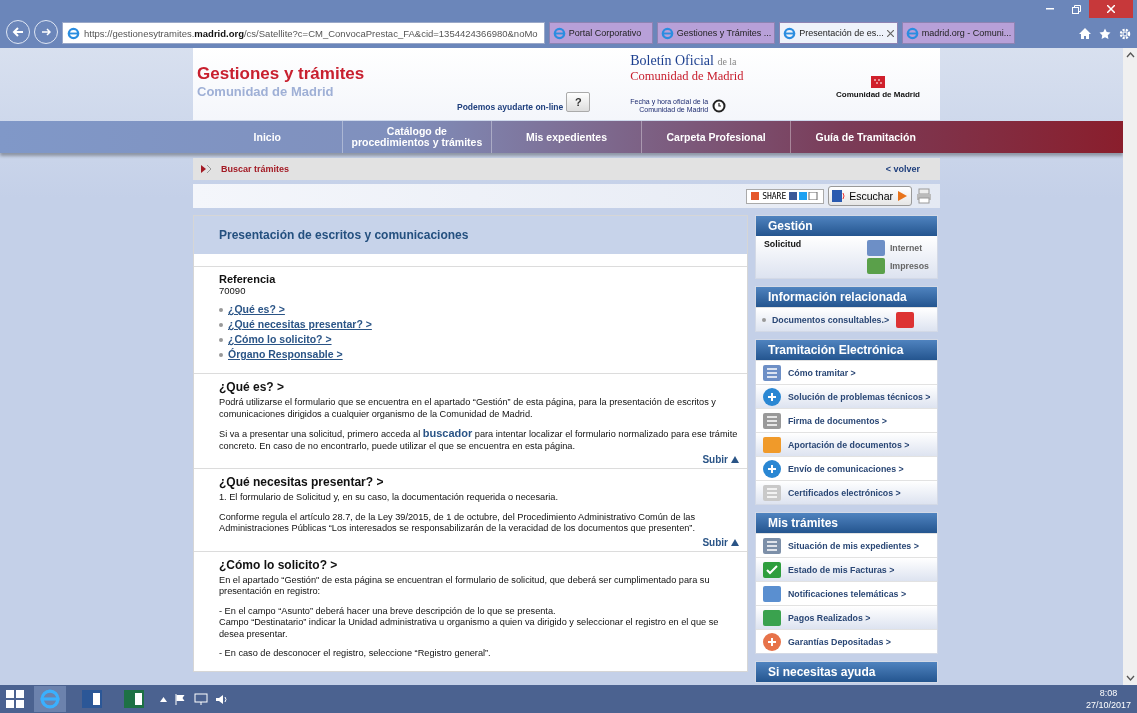 This screenshot has width=1137, height=713. I want to click on paragraph: En el apartado “Gestión" de esta página se encuentran el formulario de solicitud, que deberá ser cumplimentado para su presentación en registro:, so click(465, 586).